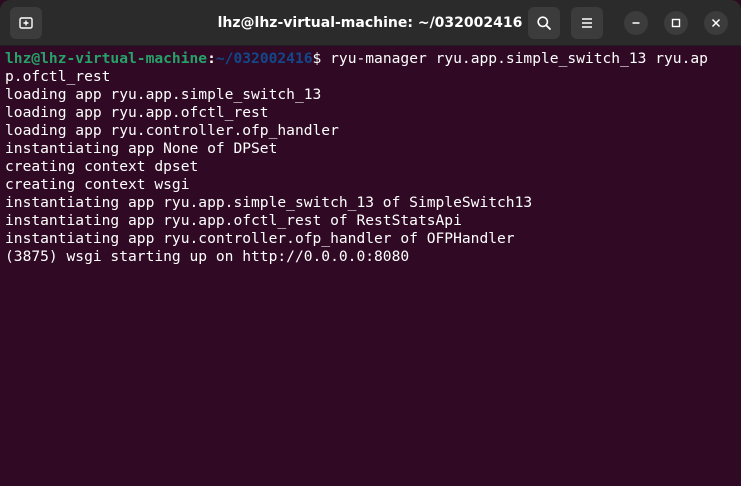 Image resolution: width=741 pixels, height=486 pixels. I want to click on output-line: creating context dpset, so click(102, 166).